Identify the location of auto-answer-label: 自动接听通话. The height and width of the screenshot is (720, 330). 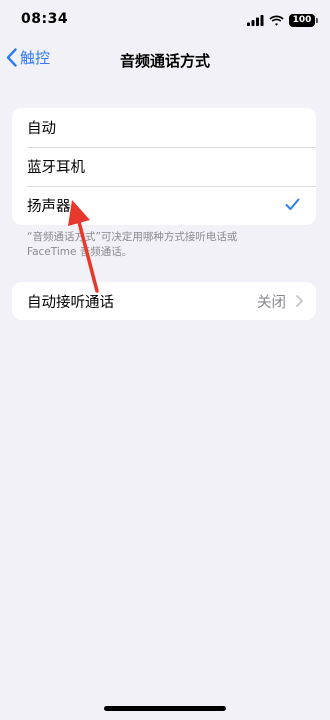
(70, 302).